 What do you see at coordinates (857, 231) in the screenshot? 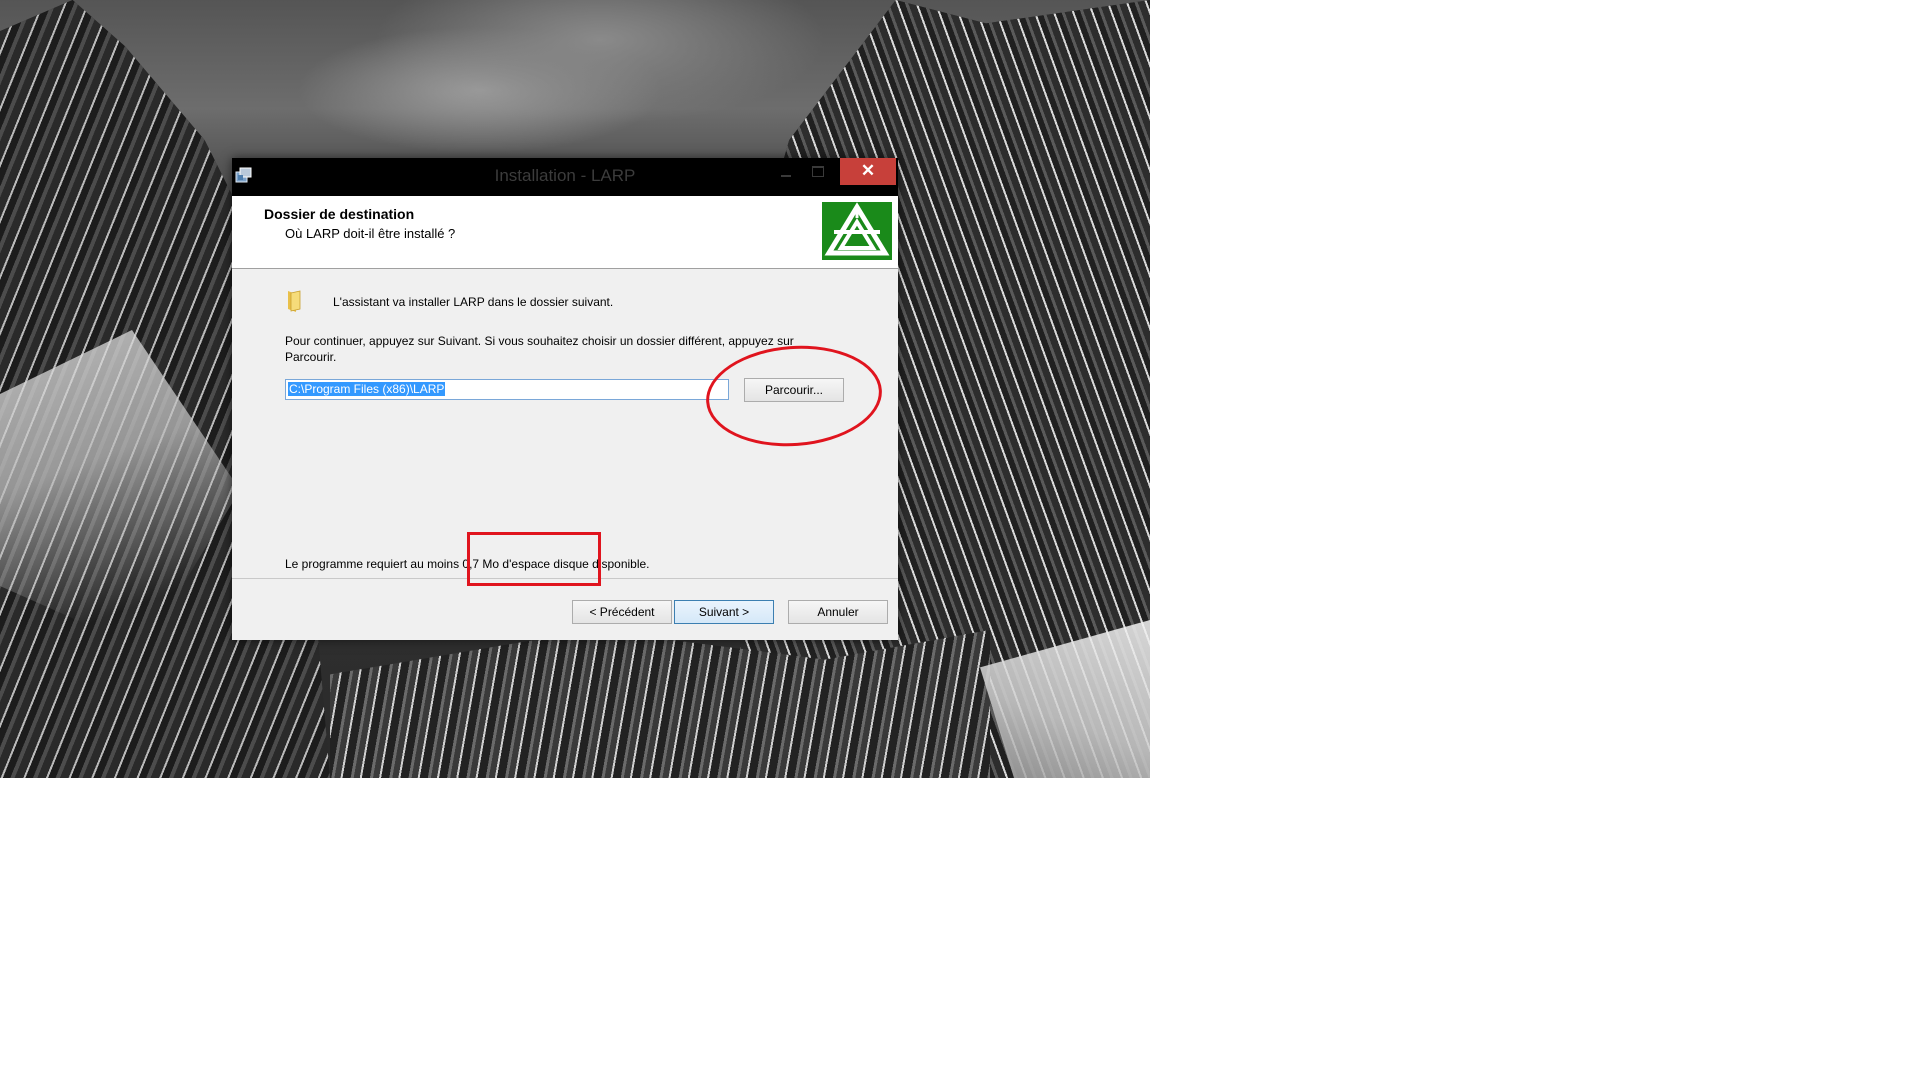
I see `larp-logo-icon` at bounding box center [857, 231].